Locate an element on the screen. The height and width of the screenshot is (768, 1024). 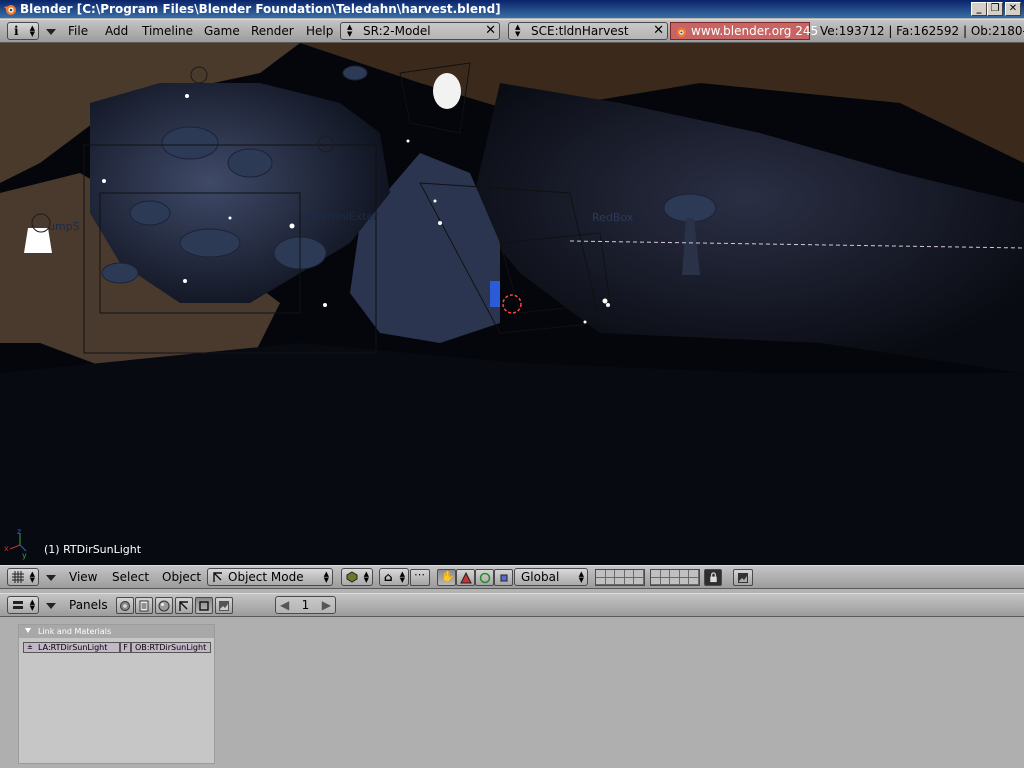
object-context-button is located at coordinates (184, 605).